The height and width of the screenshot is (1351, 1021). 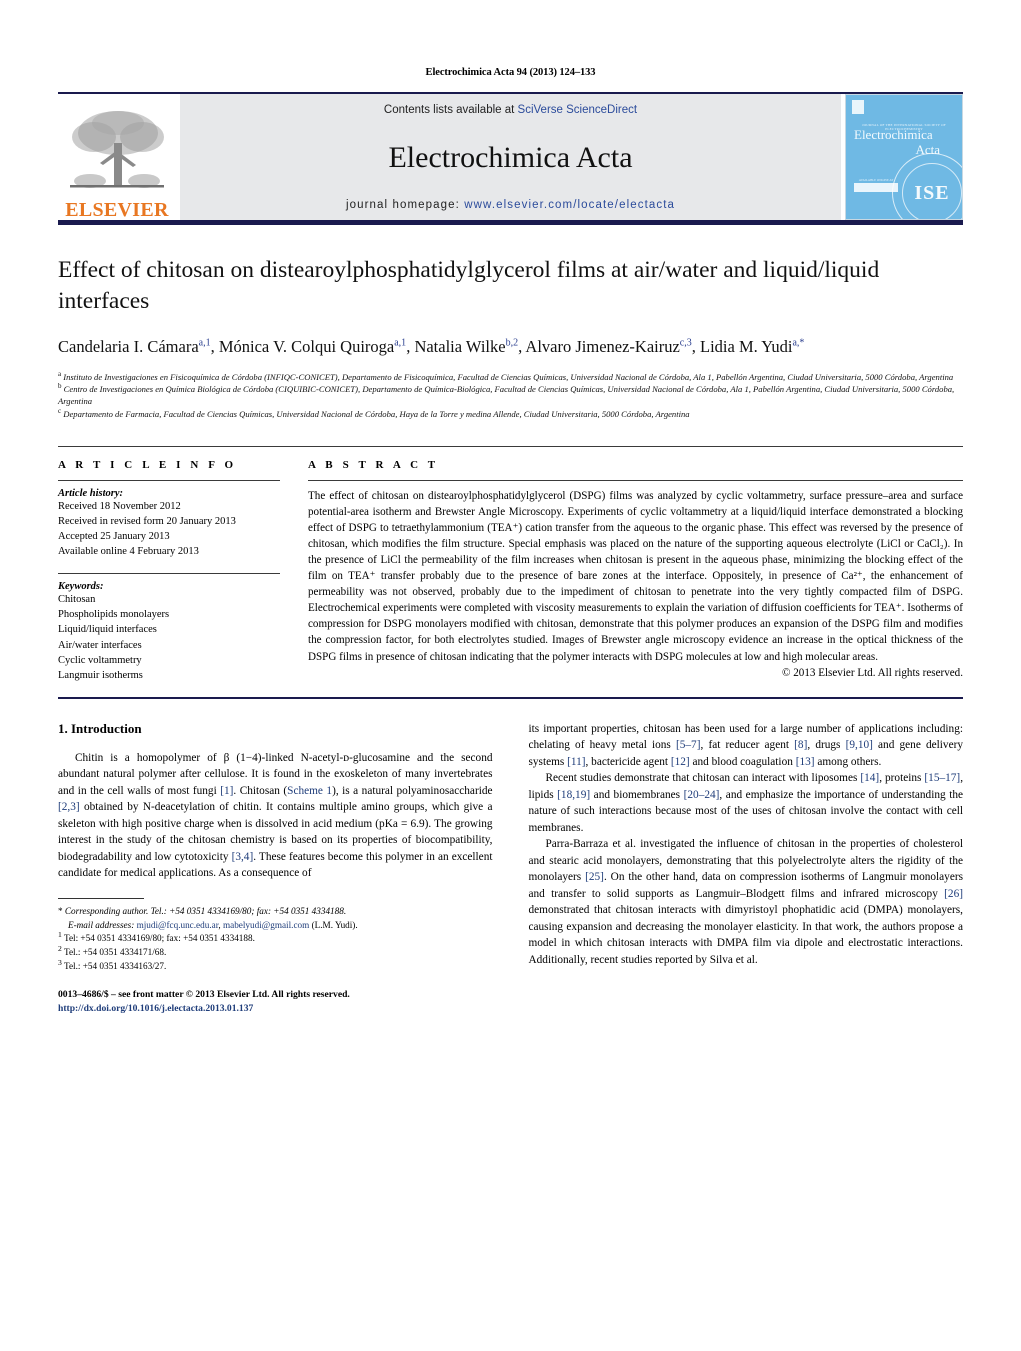 What do you see at coordinates (373, 464) in the screenshot?
I see `abstract-heading: A B S T R A C T` at bounding box center [373, 464].